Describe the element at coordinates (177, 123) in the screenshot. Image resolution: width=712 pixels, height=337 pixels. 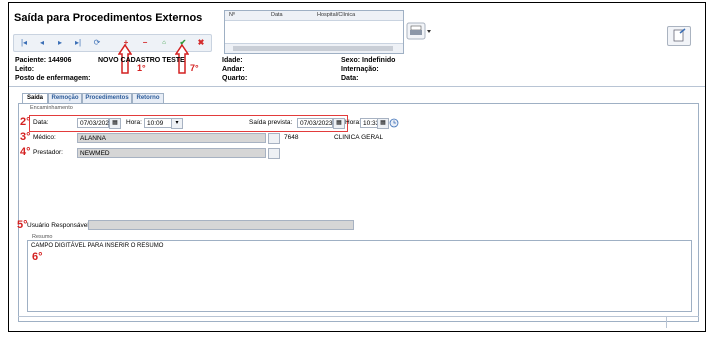
I see `chevron-down-icon: ▾` at that location.